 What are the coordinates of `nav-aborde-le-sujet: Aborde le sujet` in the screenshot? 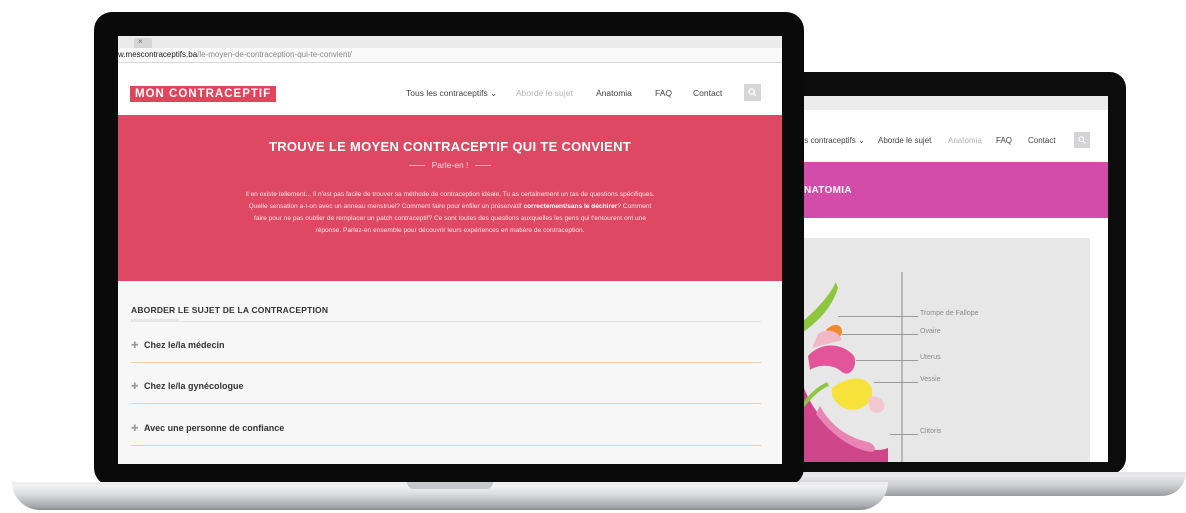 It's located at (544, 93).